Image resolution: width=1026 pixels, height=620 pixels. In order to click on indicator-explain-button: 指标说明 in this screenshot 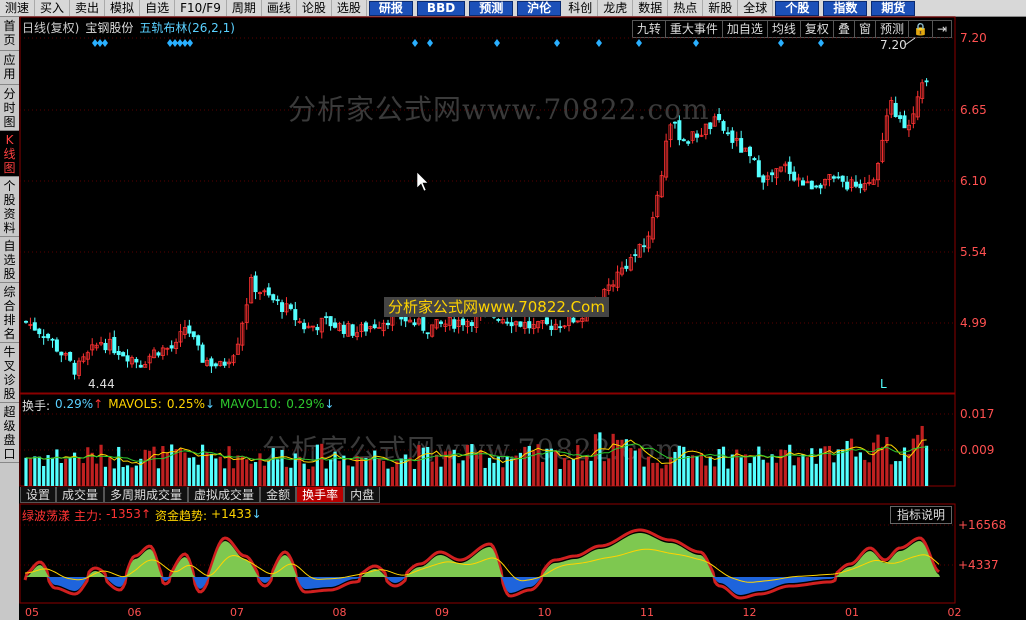, I will do `click(921, 515)`.